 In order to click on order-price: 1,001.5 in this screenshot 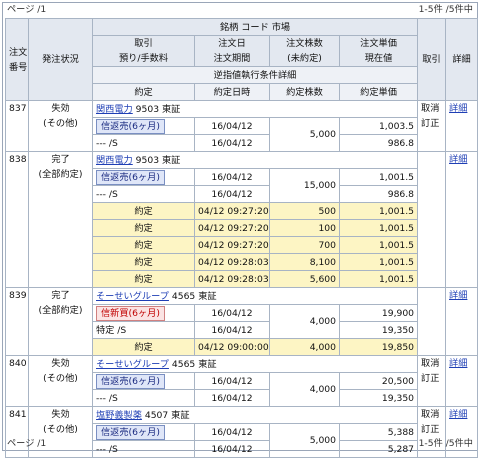, I will do `click(378, 177)`.